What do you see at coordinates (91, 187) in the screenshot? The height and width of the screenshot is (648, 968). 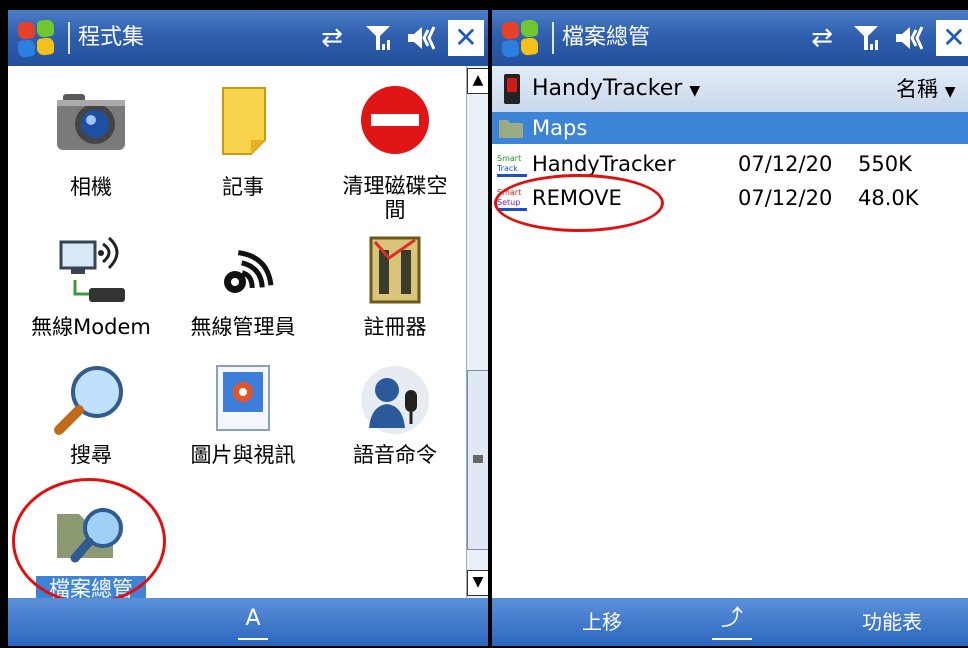 I see `app-label: 相機` at bounding box center [91, 187].